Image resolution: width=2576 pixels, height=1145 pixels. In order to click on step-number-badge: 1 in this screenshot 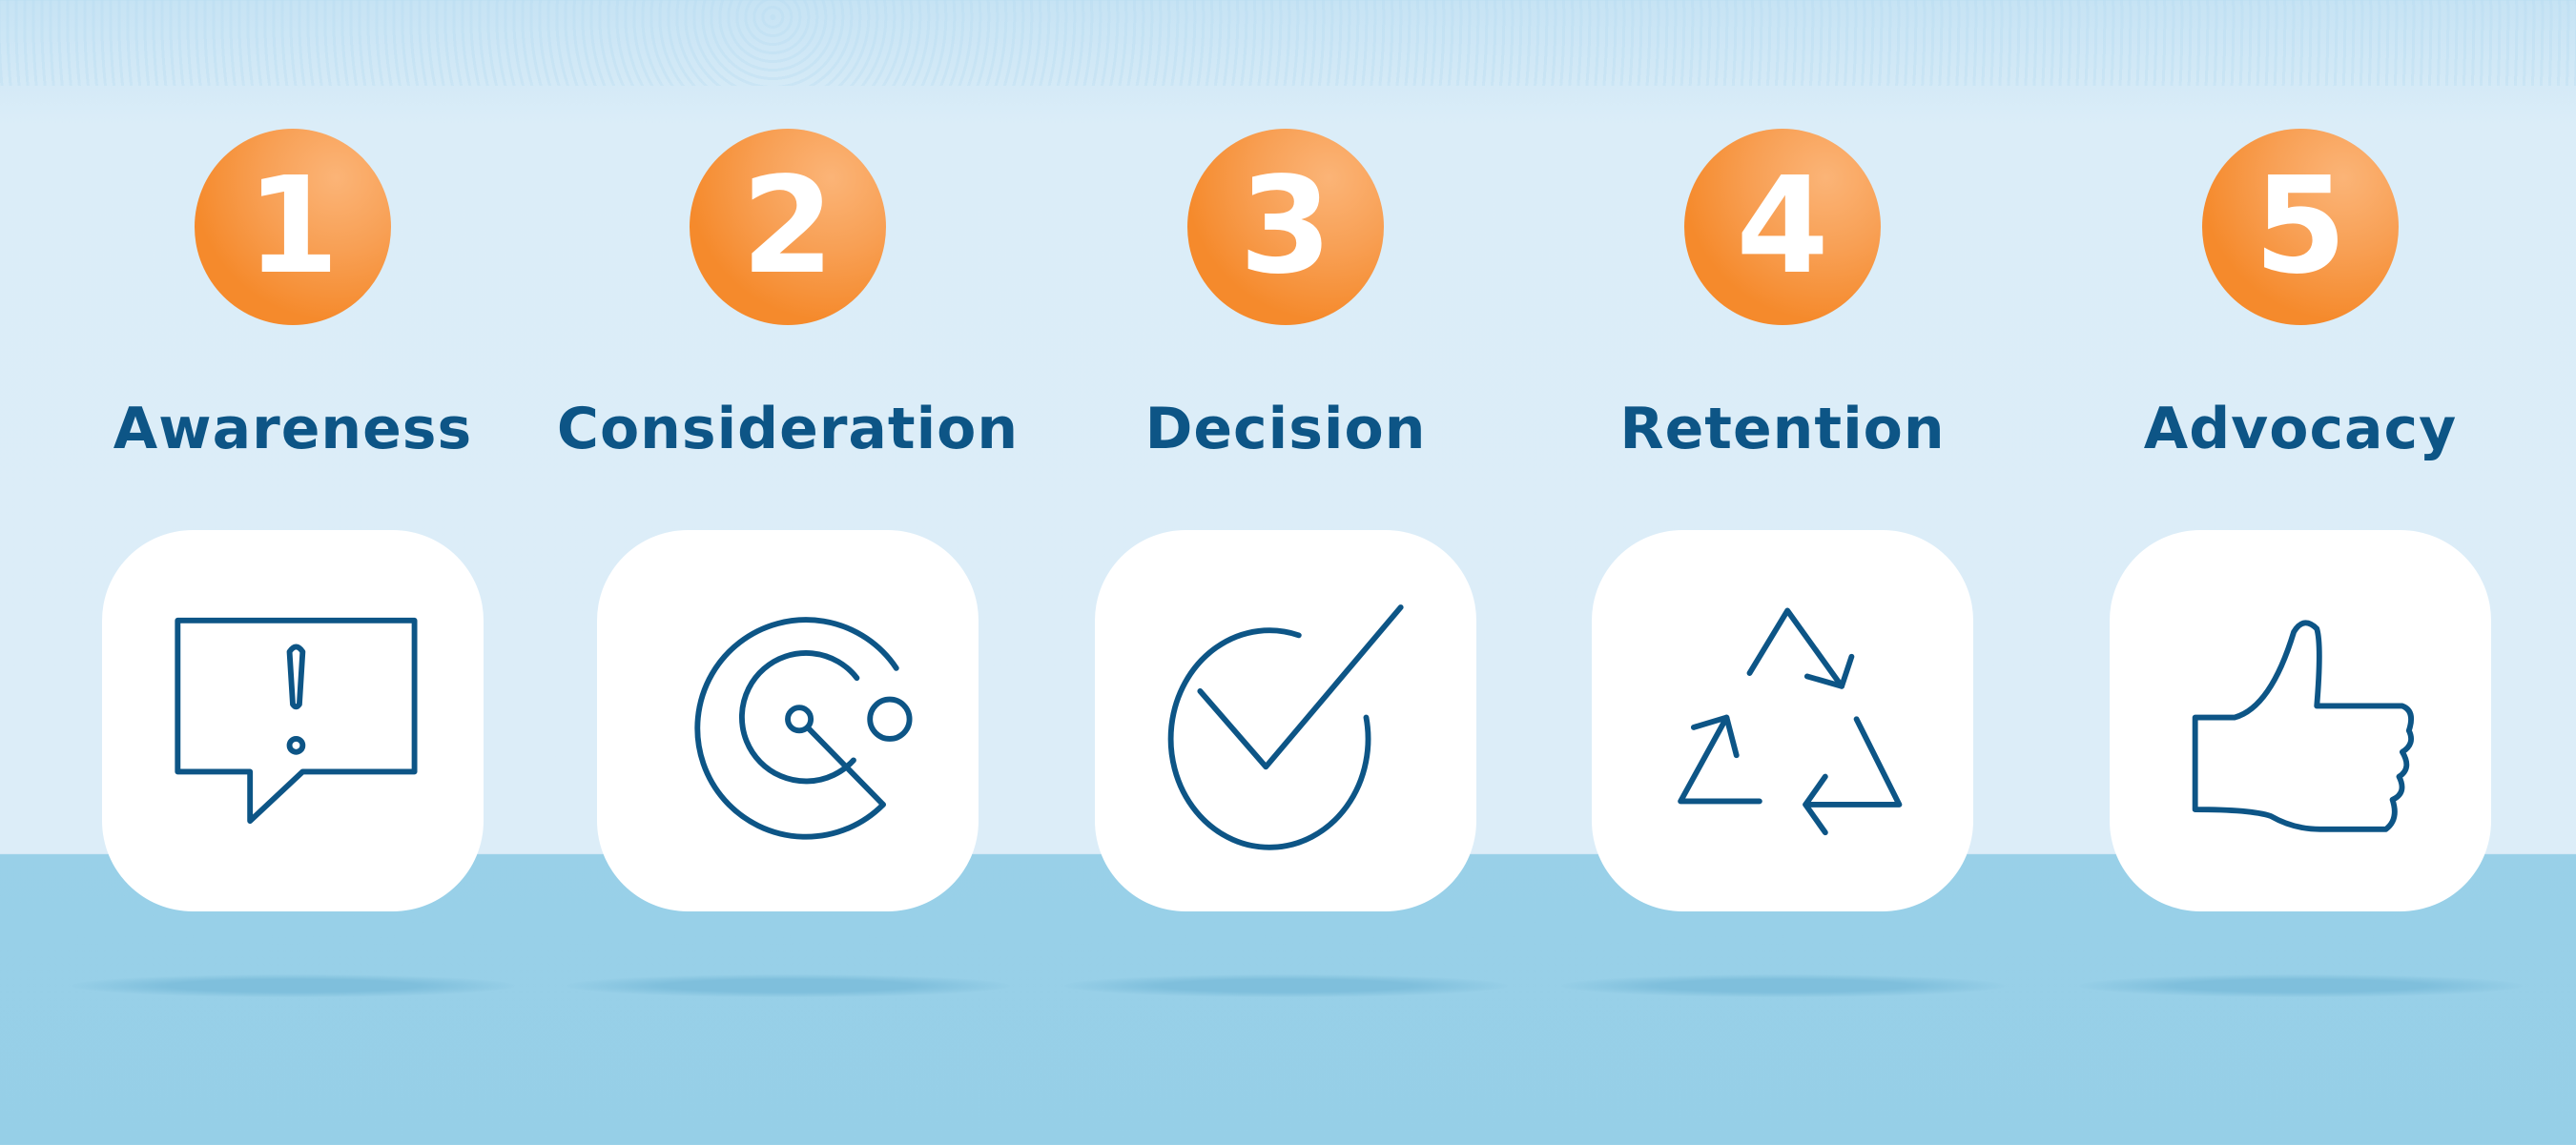, I will do `click(293, 227)`.